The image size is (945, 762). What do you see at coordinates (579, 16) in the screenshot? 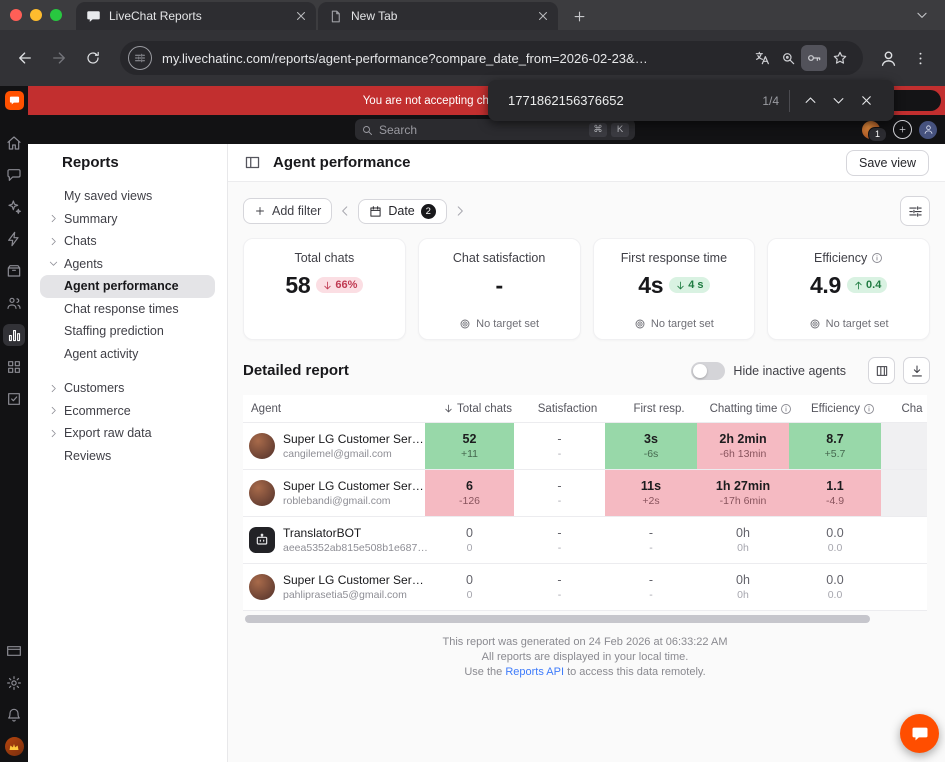
I see `new-tab-button` at bounding box center [579, 16].